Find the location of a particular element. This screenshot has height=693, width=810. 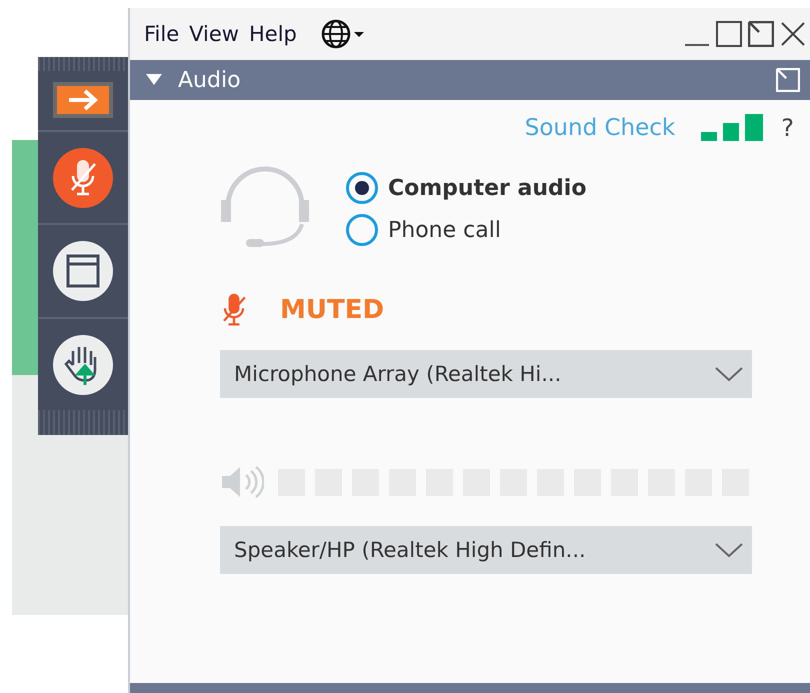

window-icon is located at coordinates (83, 271).